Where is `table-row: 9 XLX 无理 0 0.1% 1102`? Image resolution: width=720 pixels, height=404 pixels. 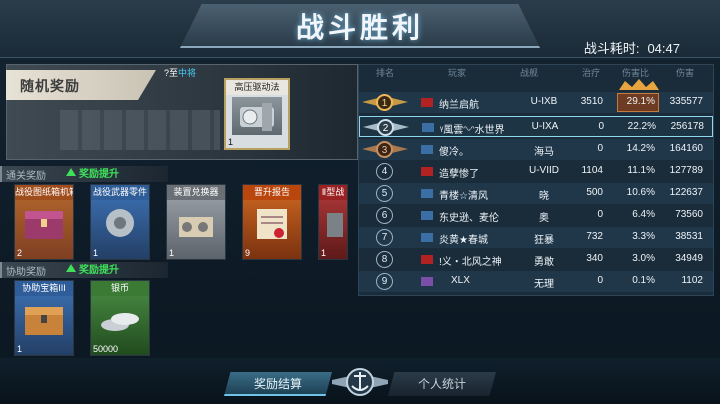 table-row: 9 XLX 无理 0 0.1% 1102 is located at coordinates (536, 281).